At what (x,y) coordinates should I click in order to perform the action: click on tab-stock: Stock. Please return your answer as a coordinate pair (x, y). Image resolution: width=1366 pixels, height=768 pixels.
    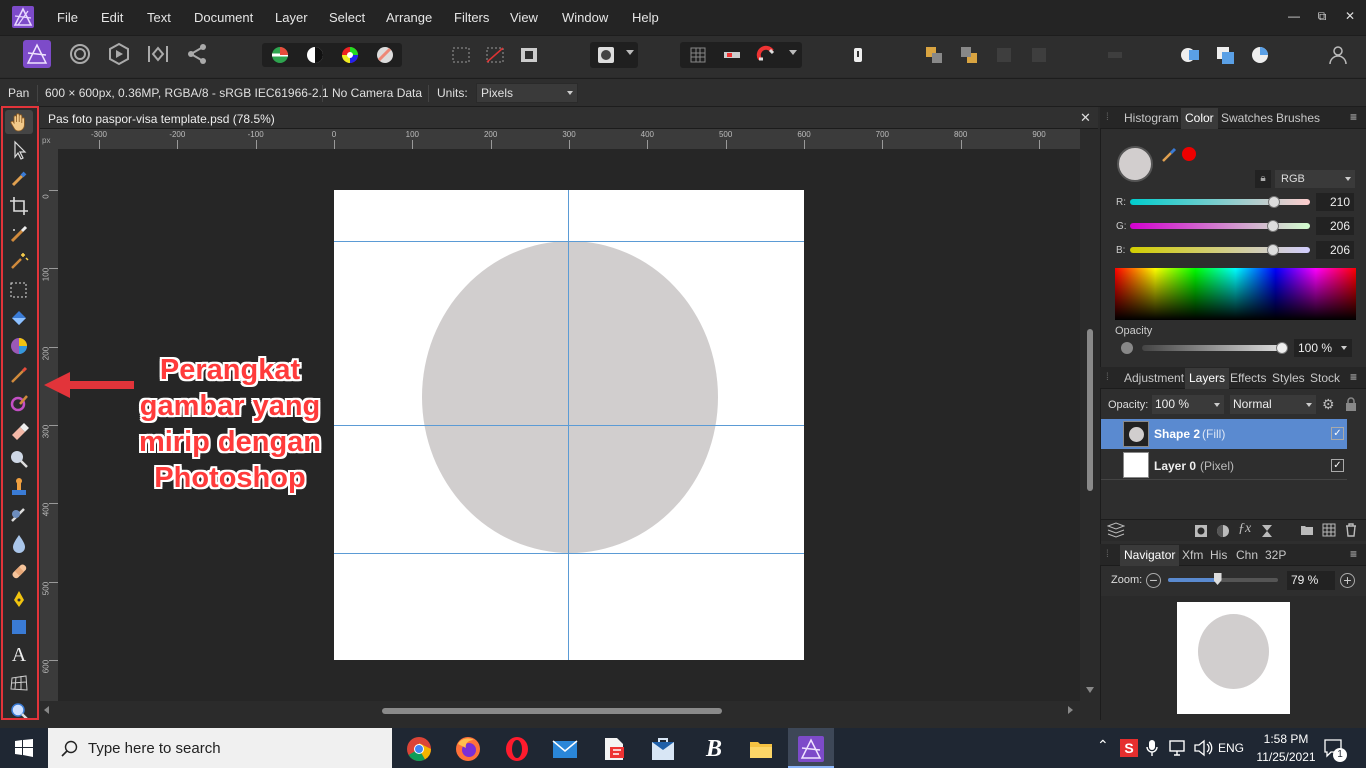
    Looking at the image, I should click on (1325, 378).